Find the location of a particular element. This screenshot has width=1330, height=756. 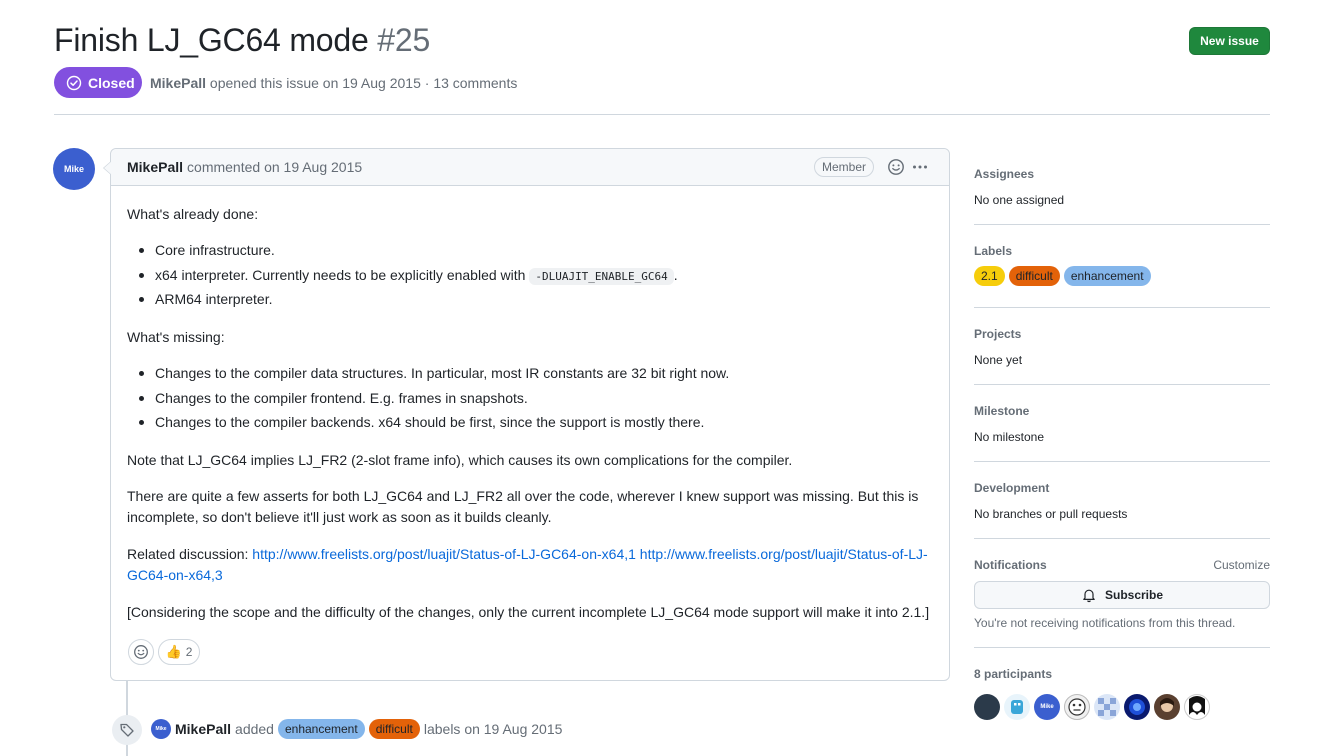

list-item: Core infrastructure. is located at coordinates (402, 252).